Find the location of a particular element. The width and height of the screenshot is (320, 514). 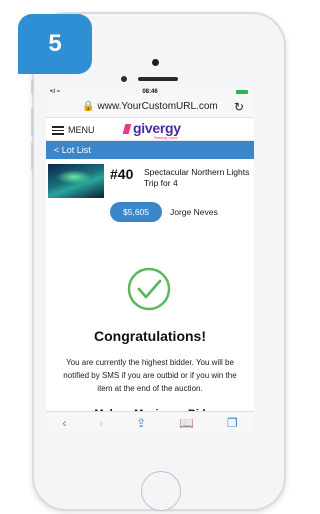

menu-button: MENU is located at coordinates (73, 130).